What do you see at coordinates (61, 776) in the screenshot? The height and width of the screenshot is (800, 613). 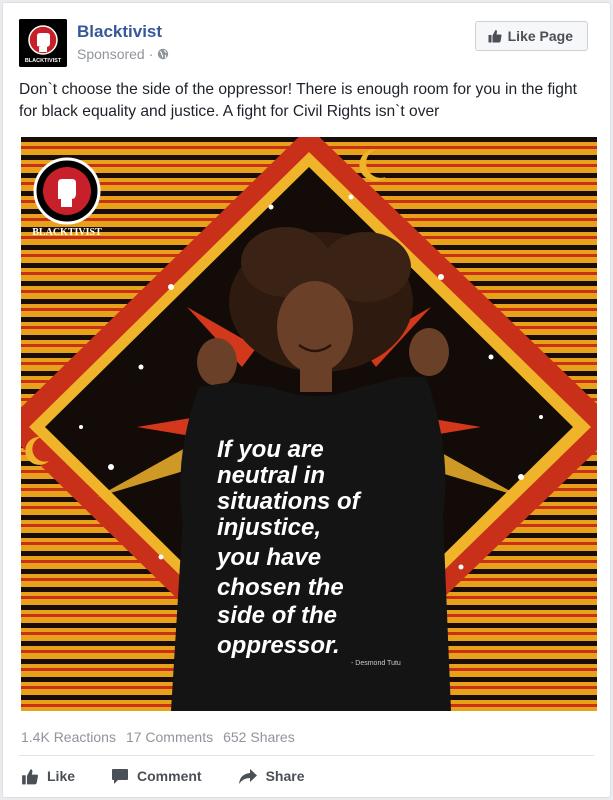 I see `like-label: Like` at bounding box center [61, 776].